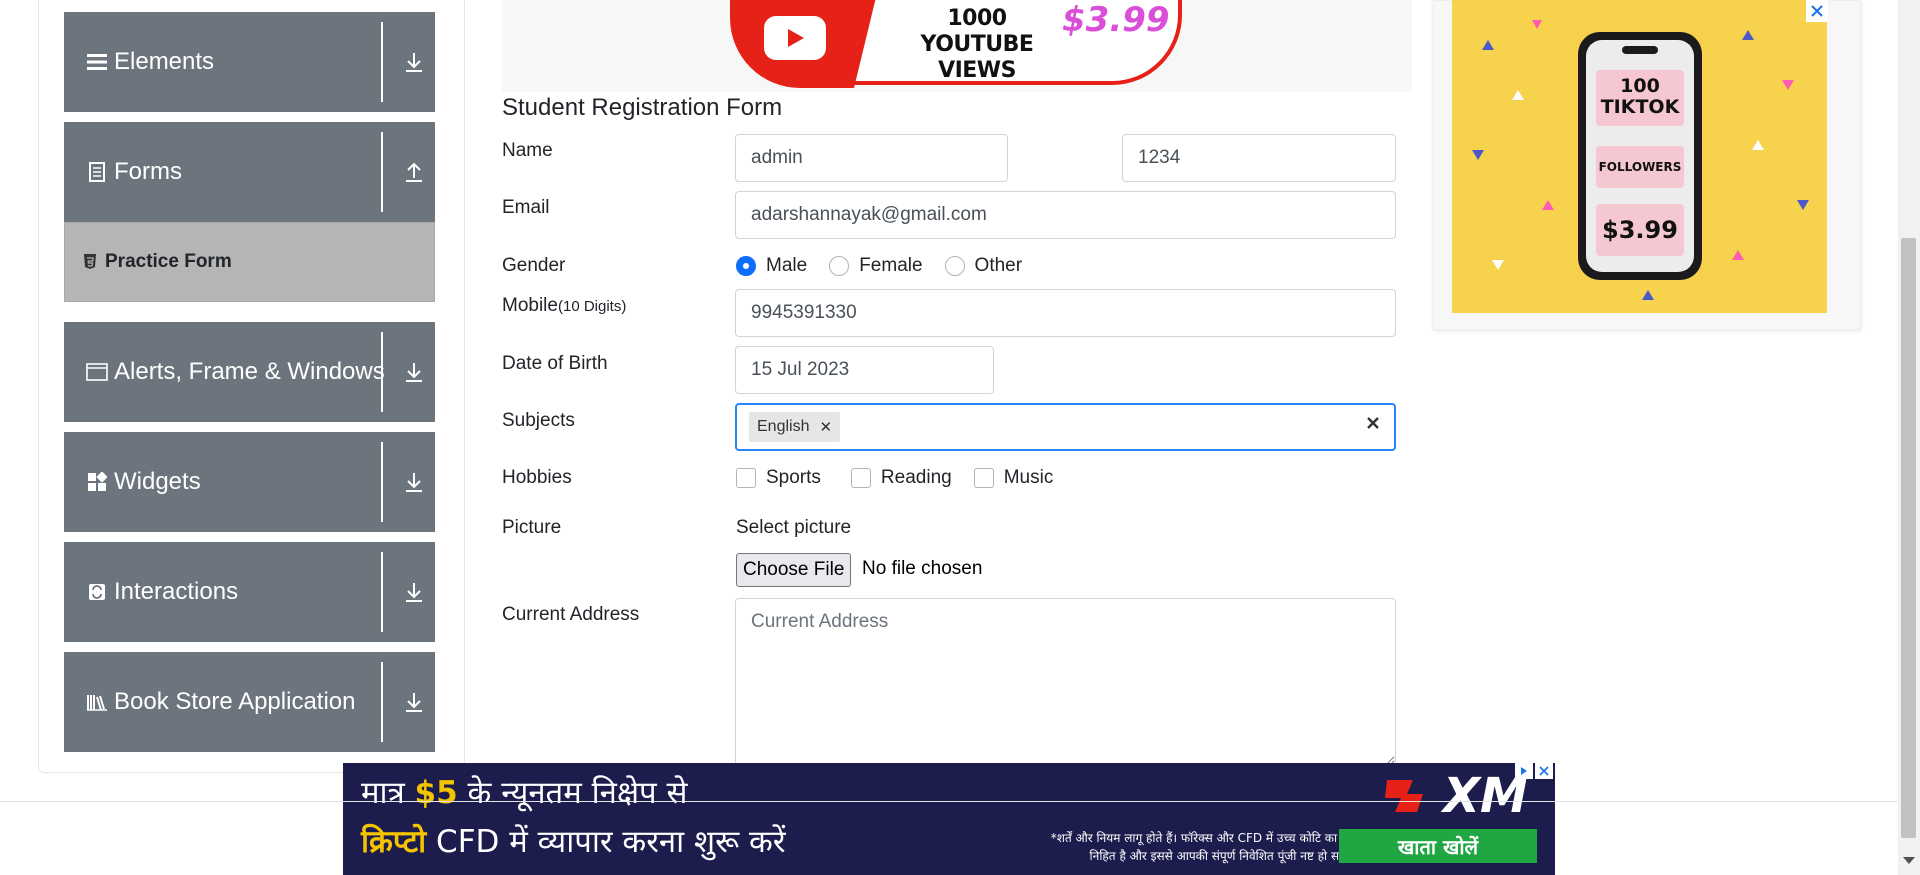  I want to click on chip-label: English, so click(783, 426).